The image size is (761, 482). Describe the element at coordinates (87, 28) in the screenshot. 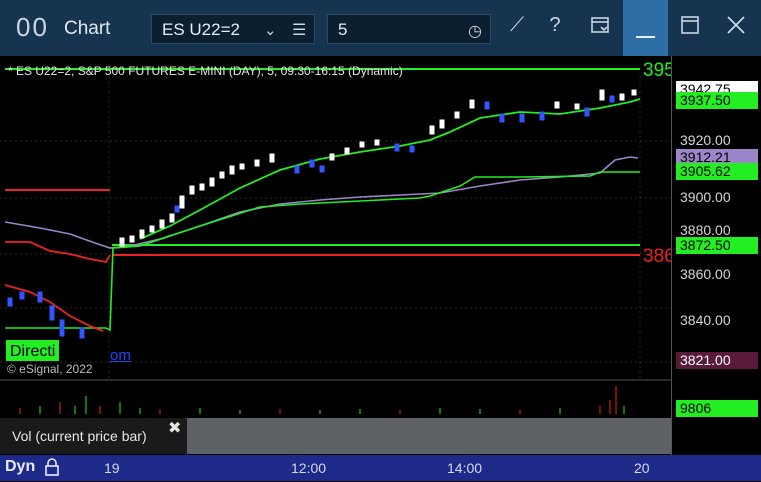

I see `window-title: Chart` at that location.